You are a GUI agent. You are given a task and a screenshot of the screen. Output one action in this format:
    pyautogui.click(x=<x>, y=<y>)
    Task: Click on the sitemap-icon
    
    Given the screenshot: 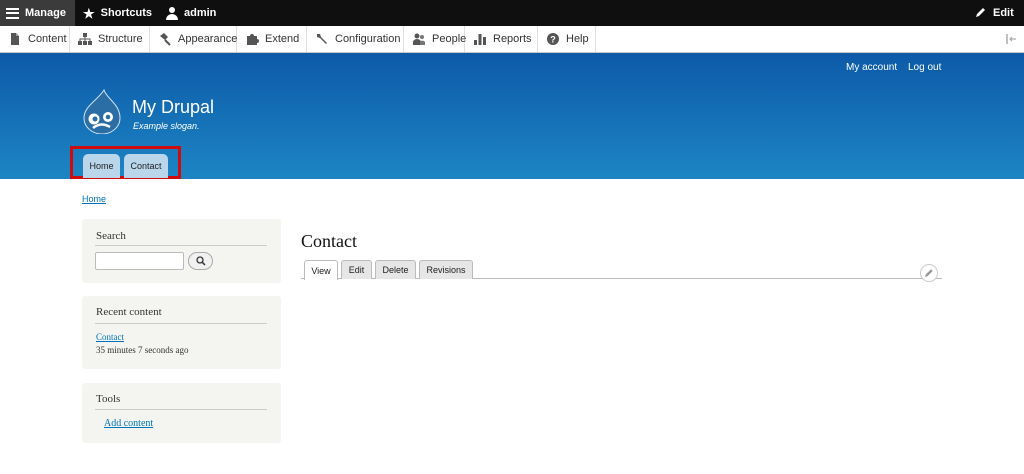 What is the action you would take?
    pyautogui.click(x=85, y=39)
    